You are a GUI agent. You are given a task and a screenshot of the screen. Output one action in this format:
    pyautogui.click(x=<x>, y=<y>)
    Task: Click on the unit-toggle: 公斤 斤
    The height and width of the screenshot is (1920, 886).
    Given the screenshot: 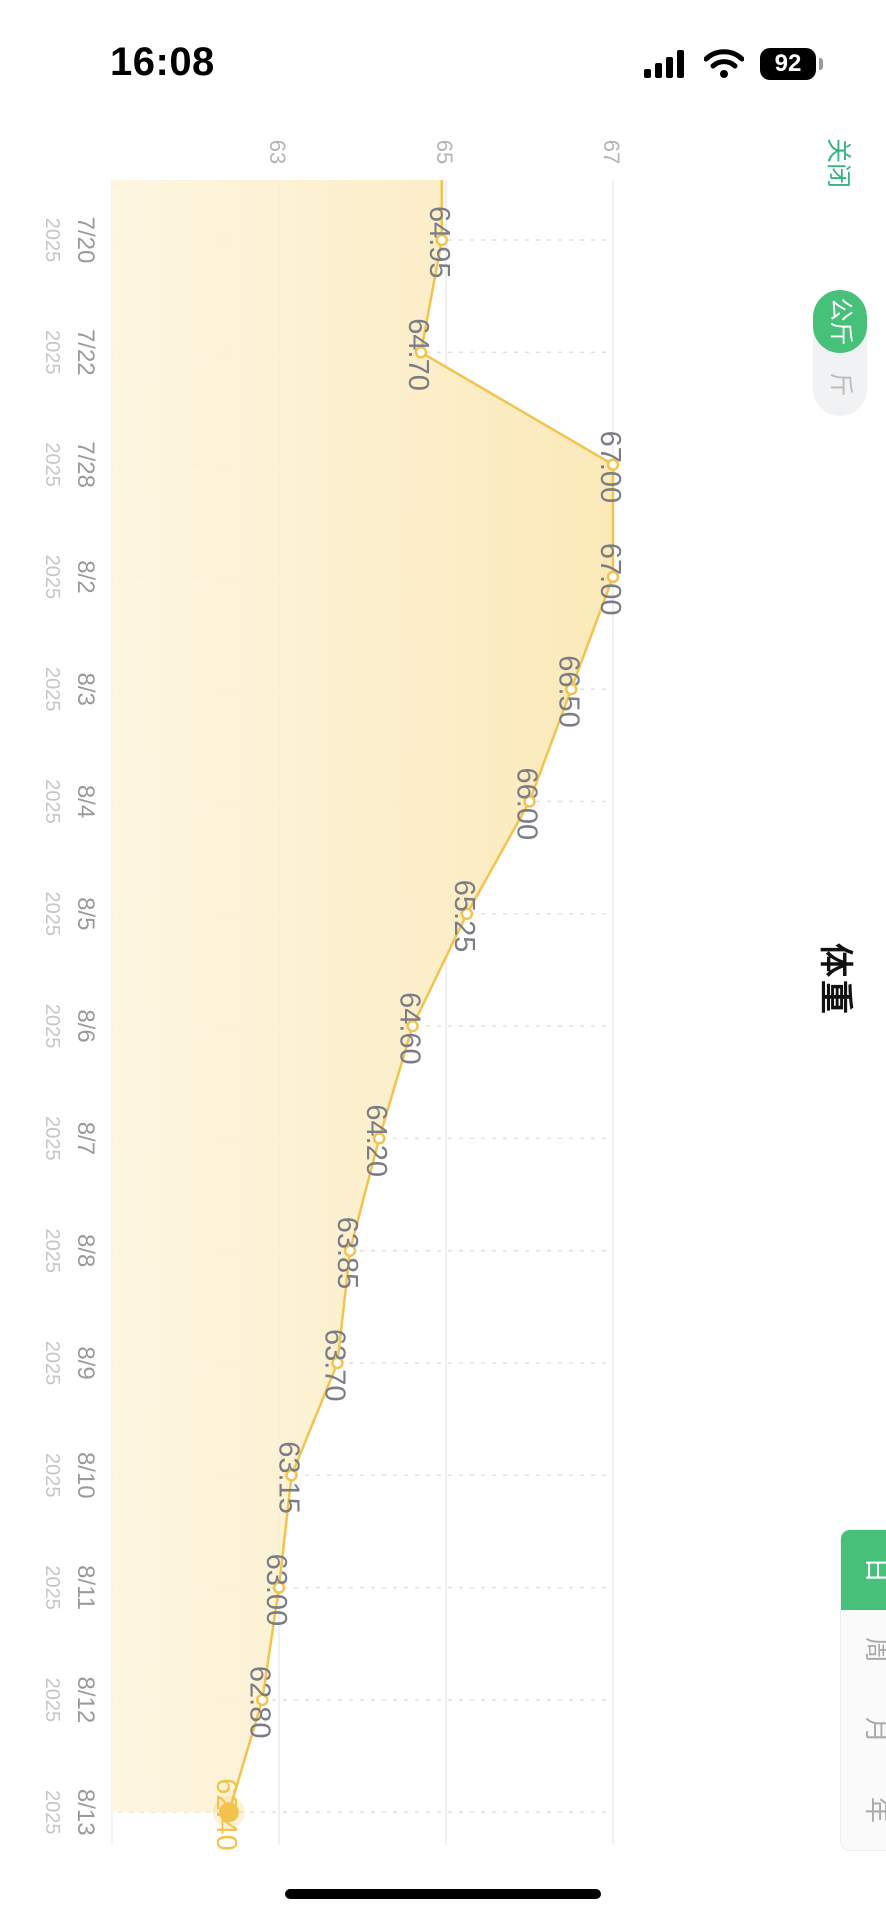 What is the action you would take?
    pyautogui.click(x=840, y=353)
    